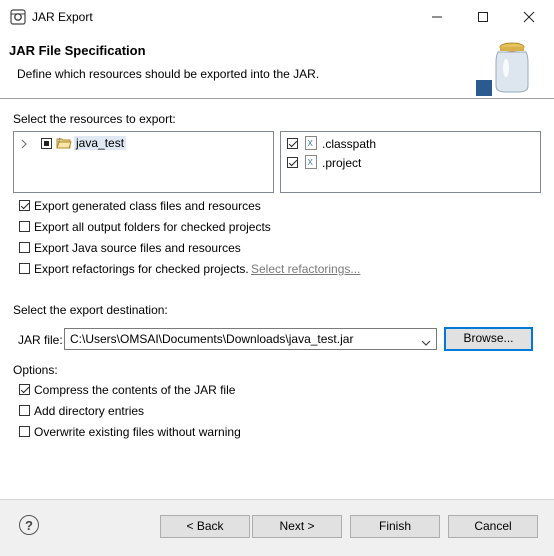 The width and height of the screenshot is (554, 556). I want to click on export-class-files-checkbox, so click(24, 205).